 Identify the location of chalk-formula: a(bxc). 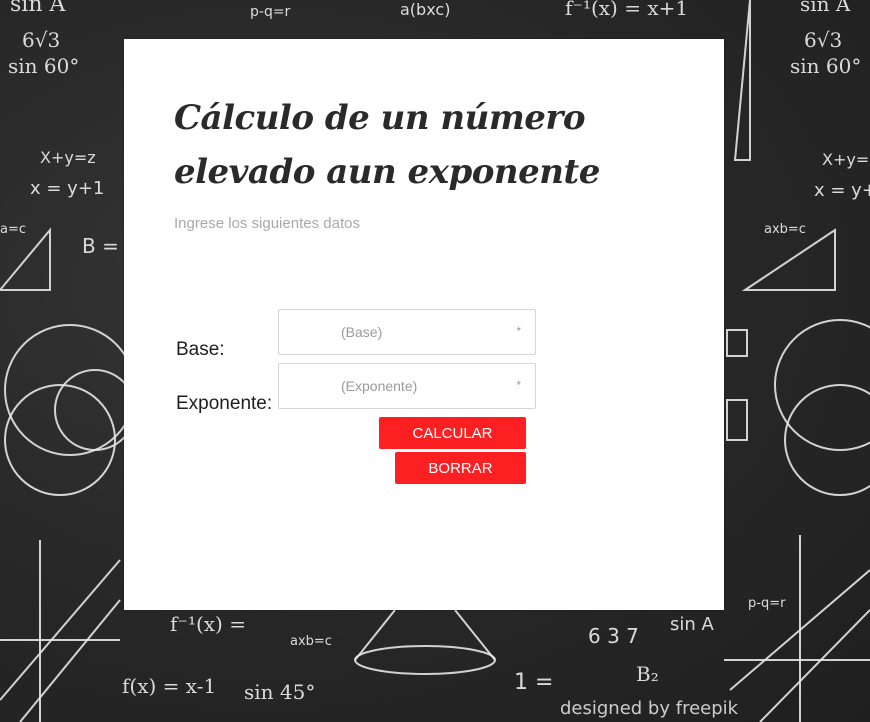
(425, 9).